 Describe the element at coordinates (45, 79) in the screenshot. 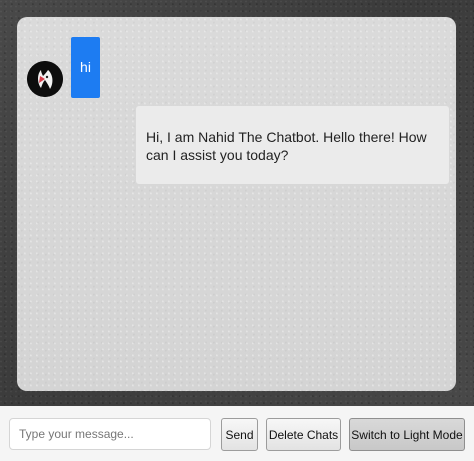

I see `chatbot-avatar-icon` at that location.